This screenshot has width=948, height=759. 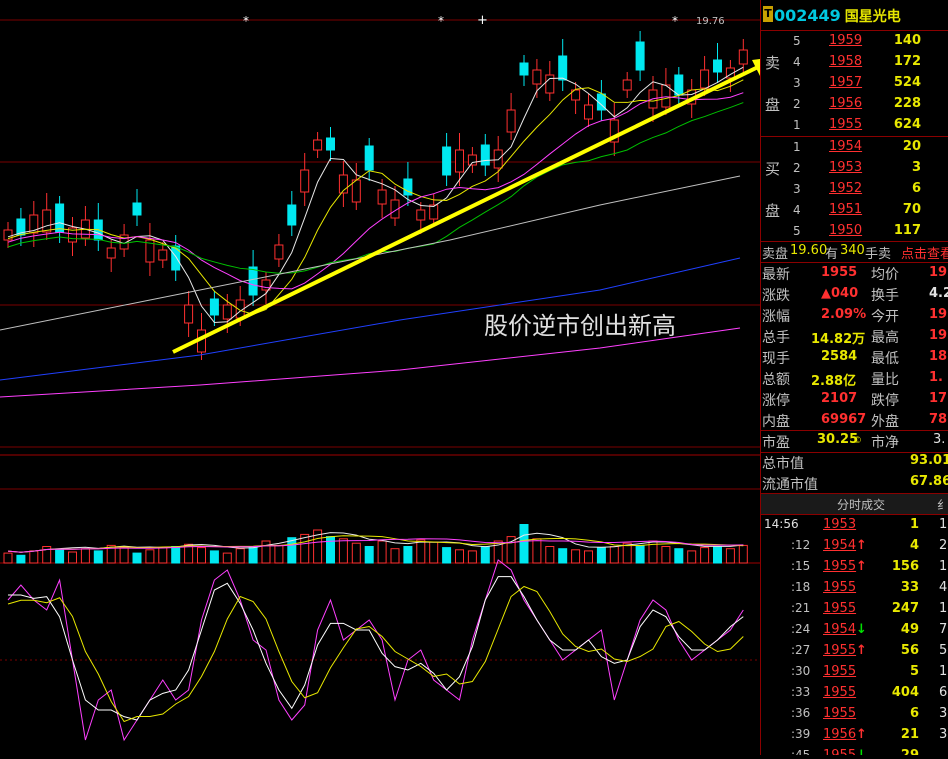 What do you see at coordinates (845, 124) in the screenshot?
I see `ask-price: 1955` at bounding box center [845, 124].